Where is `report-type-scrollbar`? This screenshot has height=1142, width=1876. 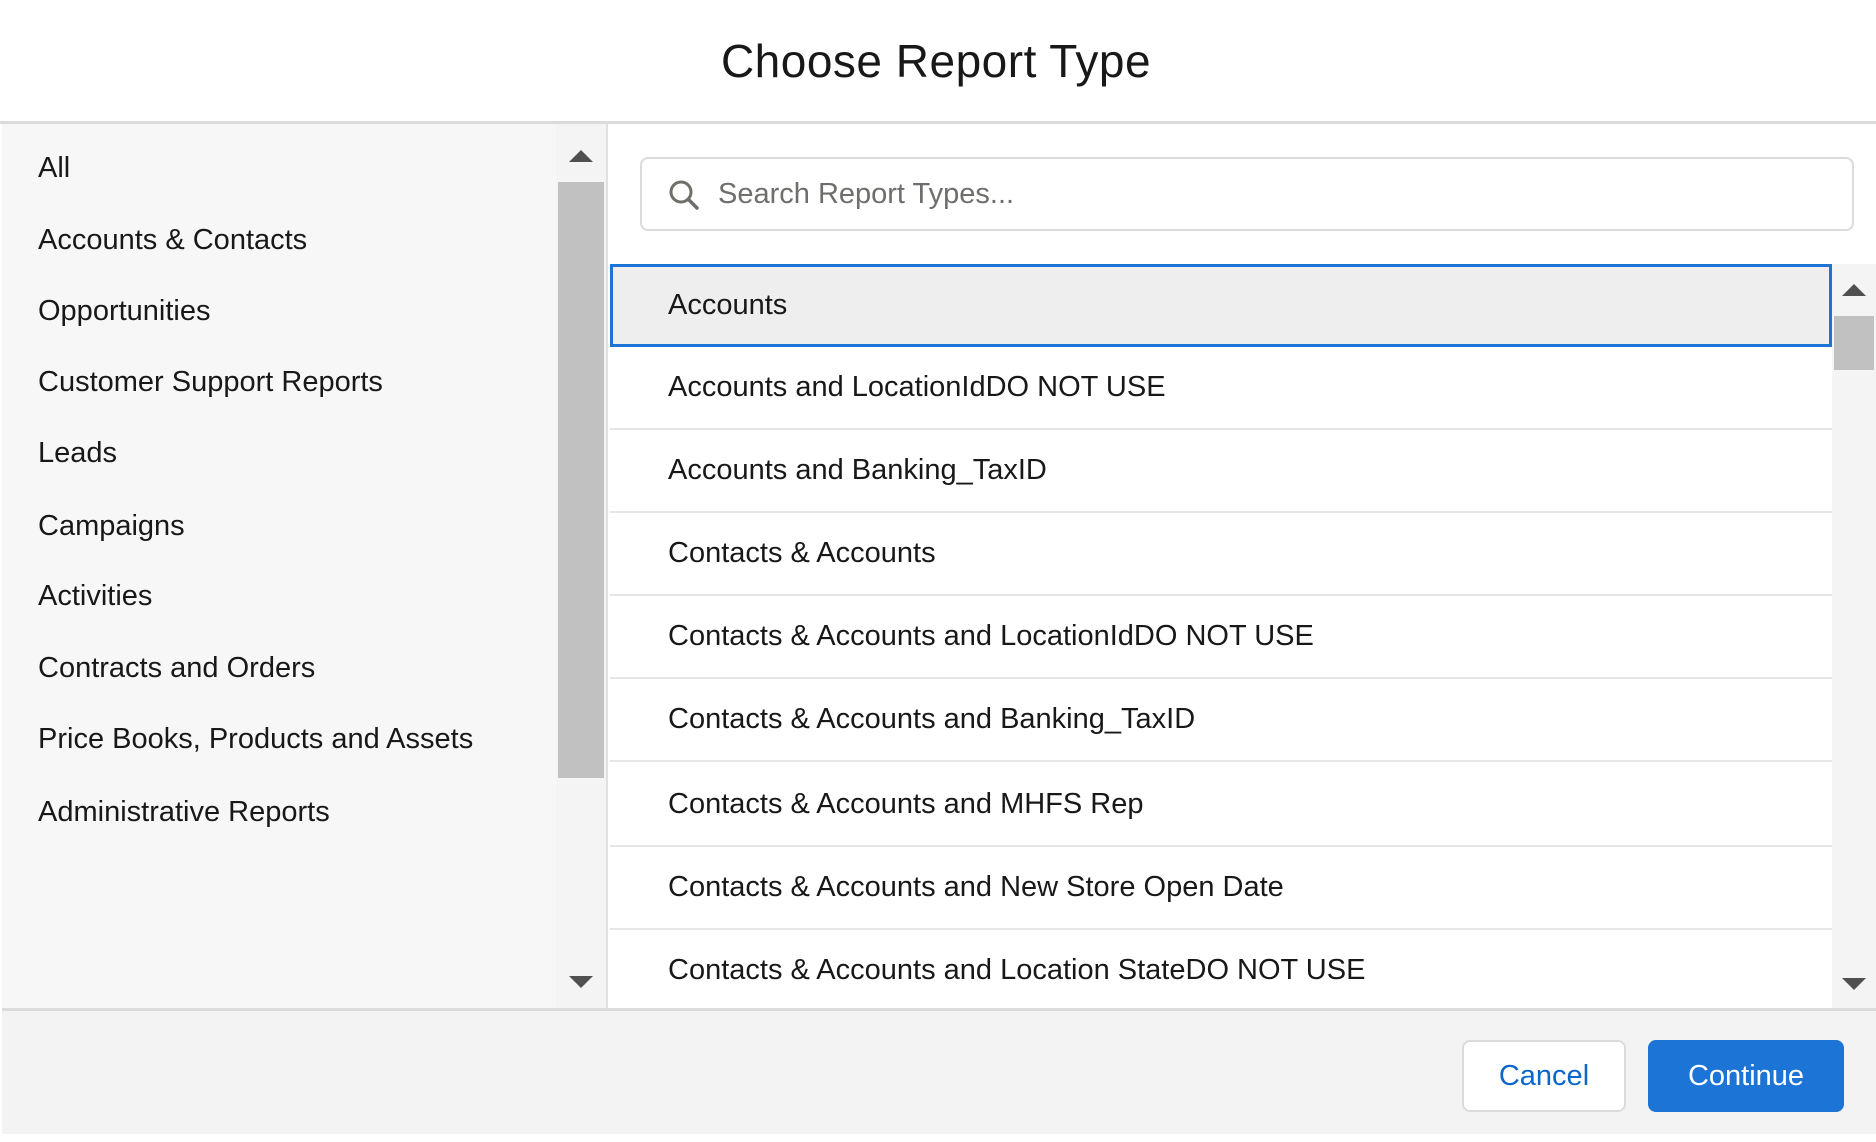
report-type-scrollbar is located at coordinates (1854, 636).